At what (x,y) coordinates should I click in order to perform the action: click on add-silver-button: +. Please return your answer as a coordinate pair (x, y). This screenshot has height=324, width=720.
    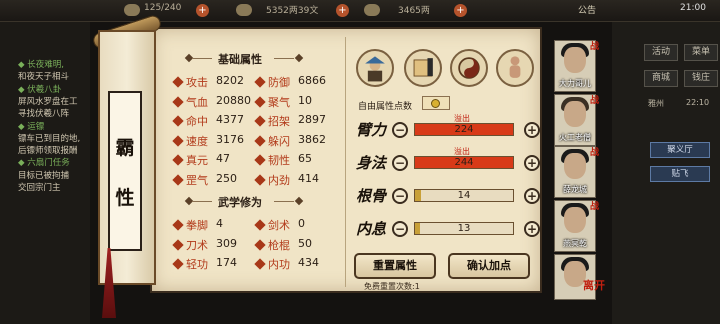
    Looking at the image, I should click on (460, 10).